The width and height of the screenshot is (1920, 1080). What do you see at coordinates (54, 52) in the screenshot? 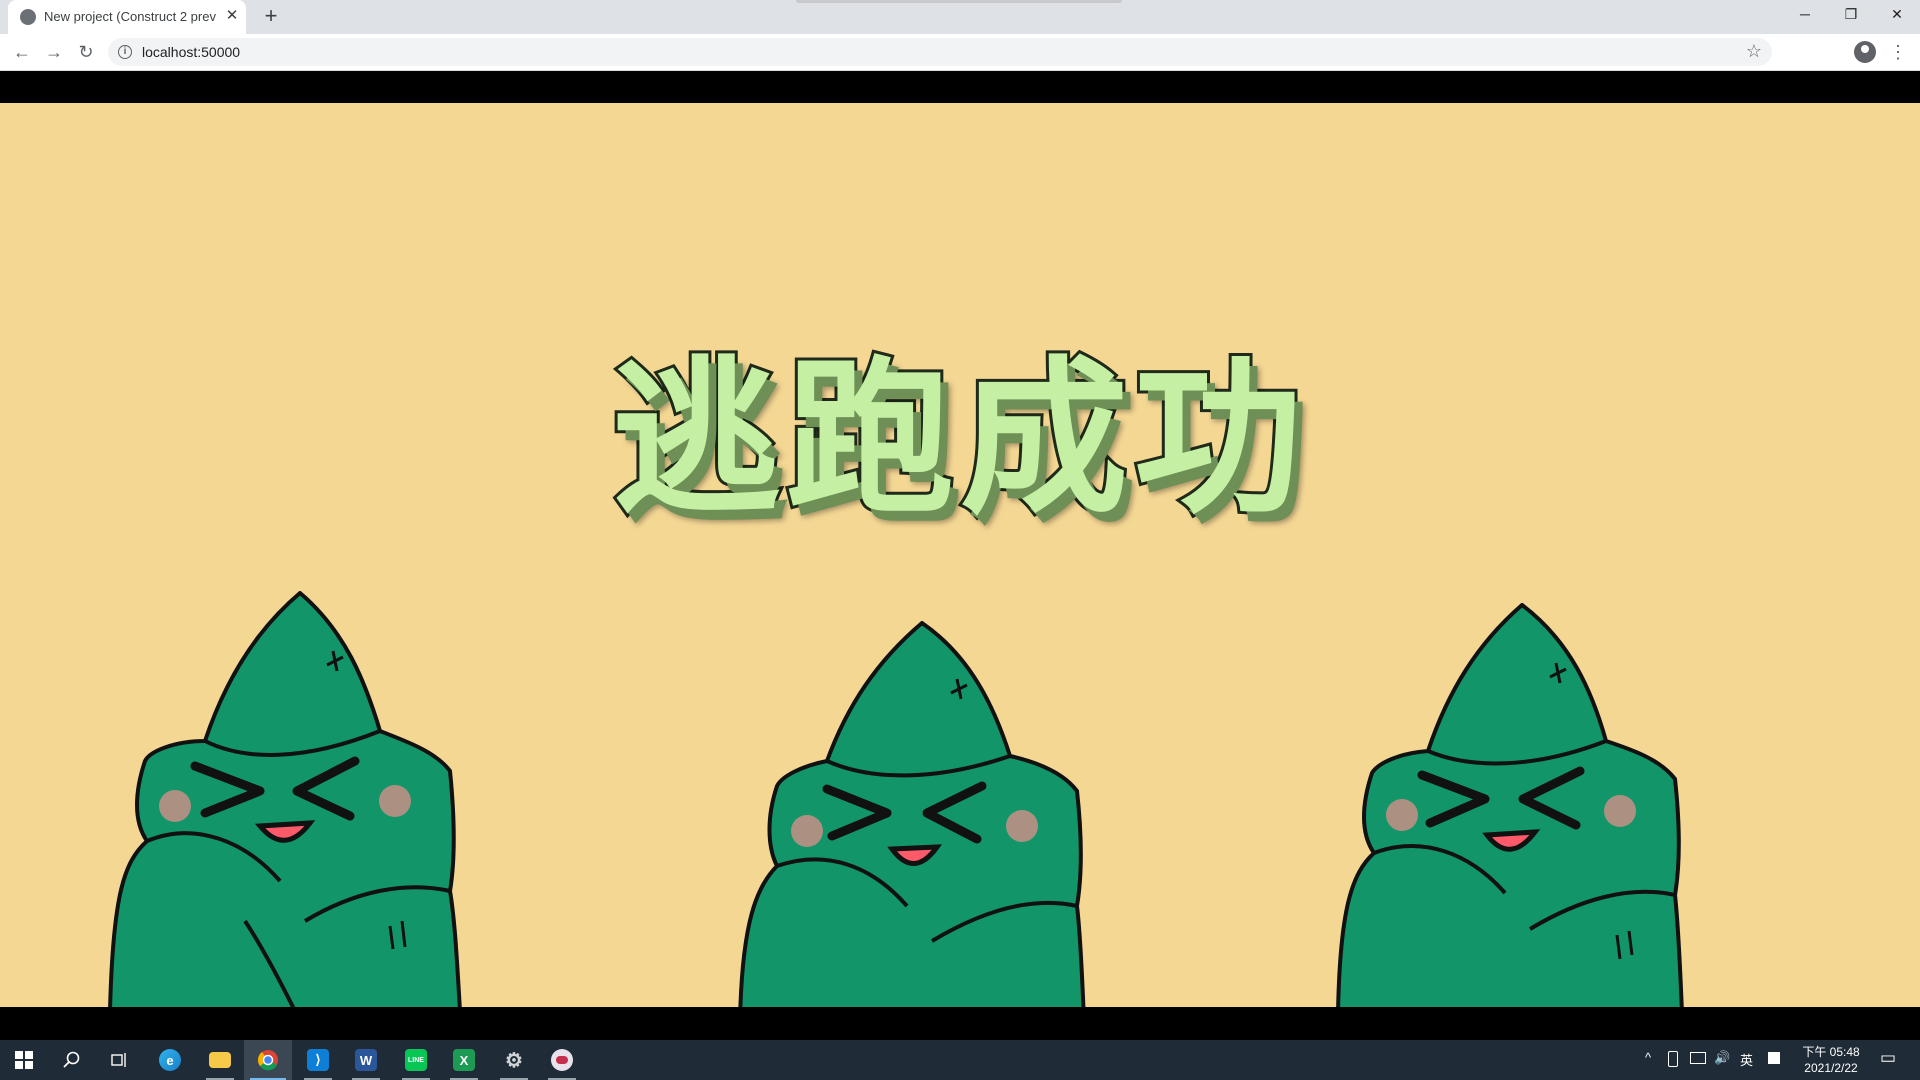
I see `forward-button: →` at bounding box center [54, 52].